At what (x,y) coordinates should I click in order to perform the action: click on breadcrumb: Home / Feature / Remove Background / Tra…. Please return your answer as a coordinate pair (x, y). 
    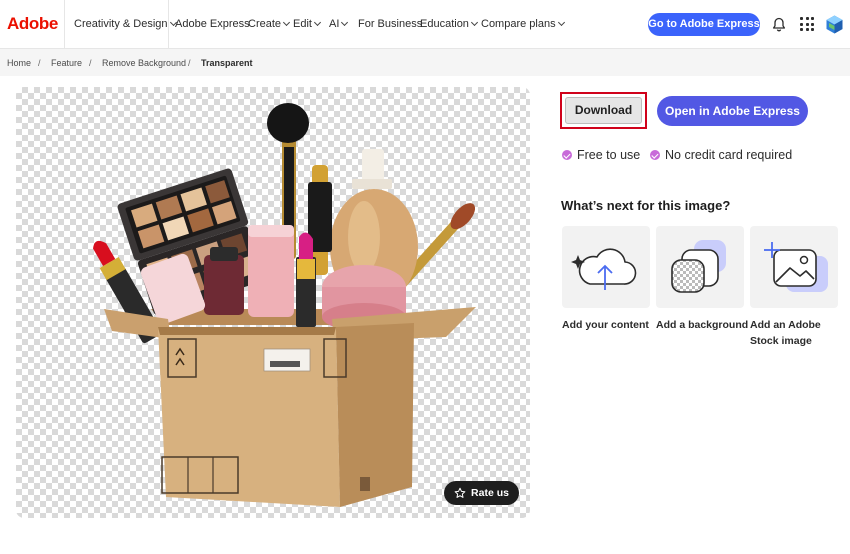
    Looking at the image, I should click on (425, 62).